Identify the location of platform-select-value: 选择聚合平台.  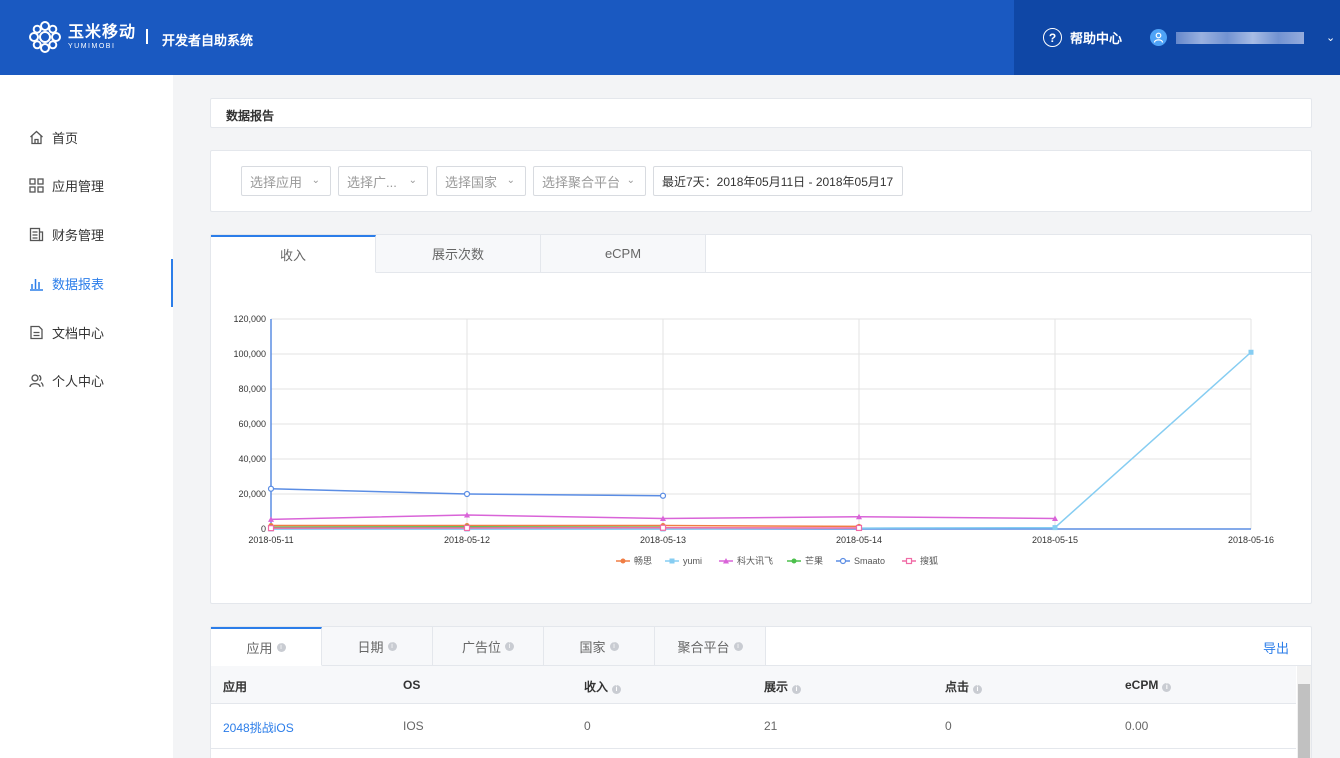
(581, 182).